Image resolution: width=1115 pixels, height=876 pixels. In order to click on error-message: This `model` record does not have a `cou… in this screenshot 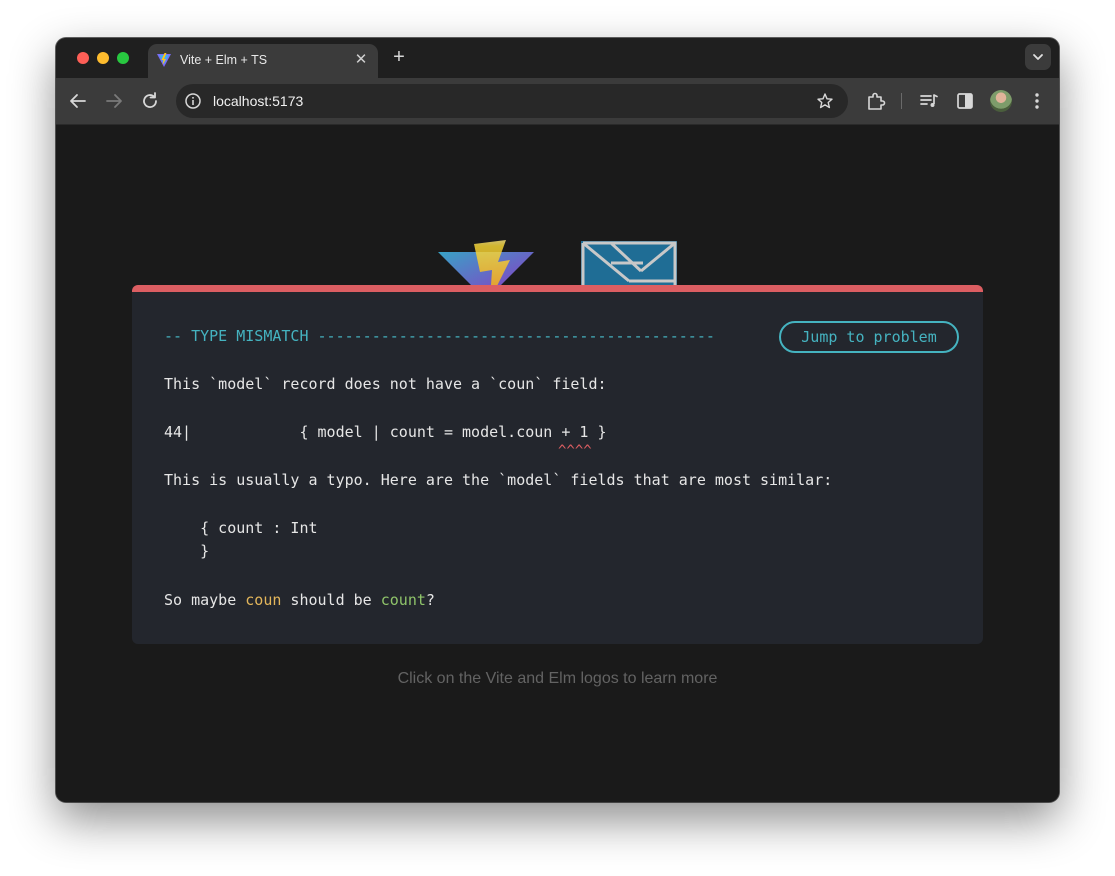, I will do `click(385, 384)`.